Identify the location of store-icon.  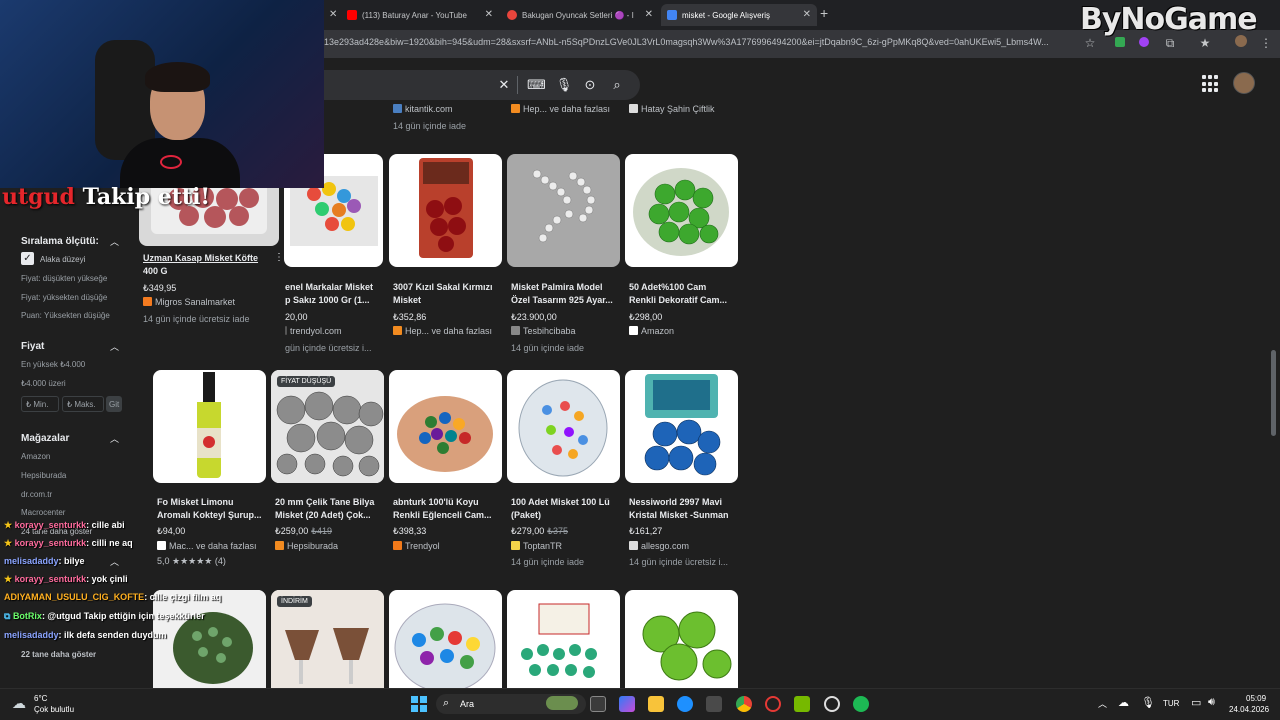
(714, 704).